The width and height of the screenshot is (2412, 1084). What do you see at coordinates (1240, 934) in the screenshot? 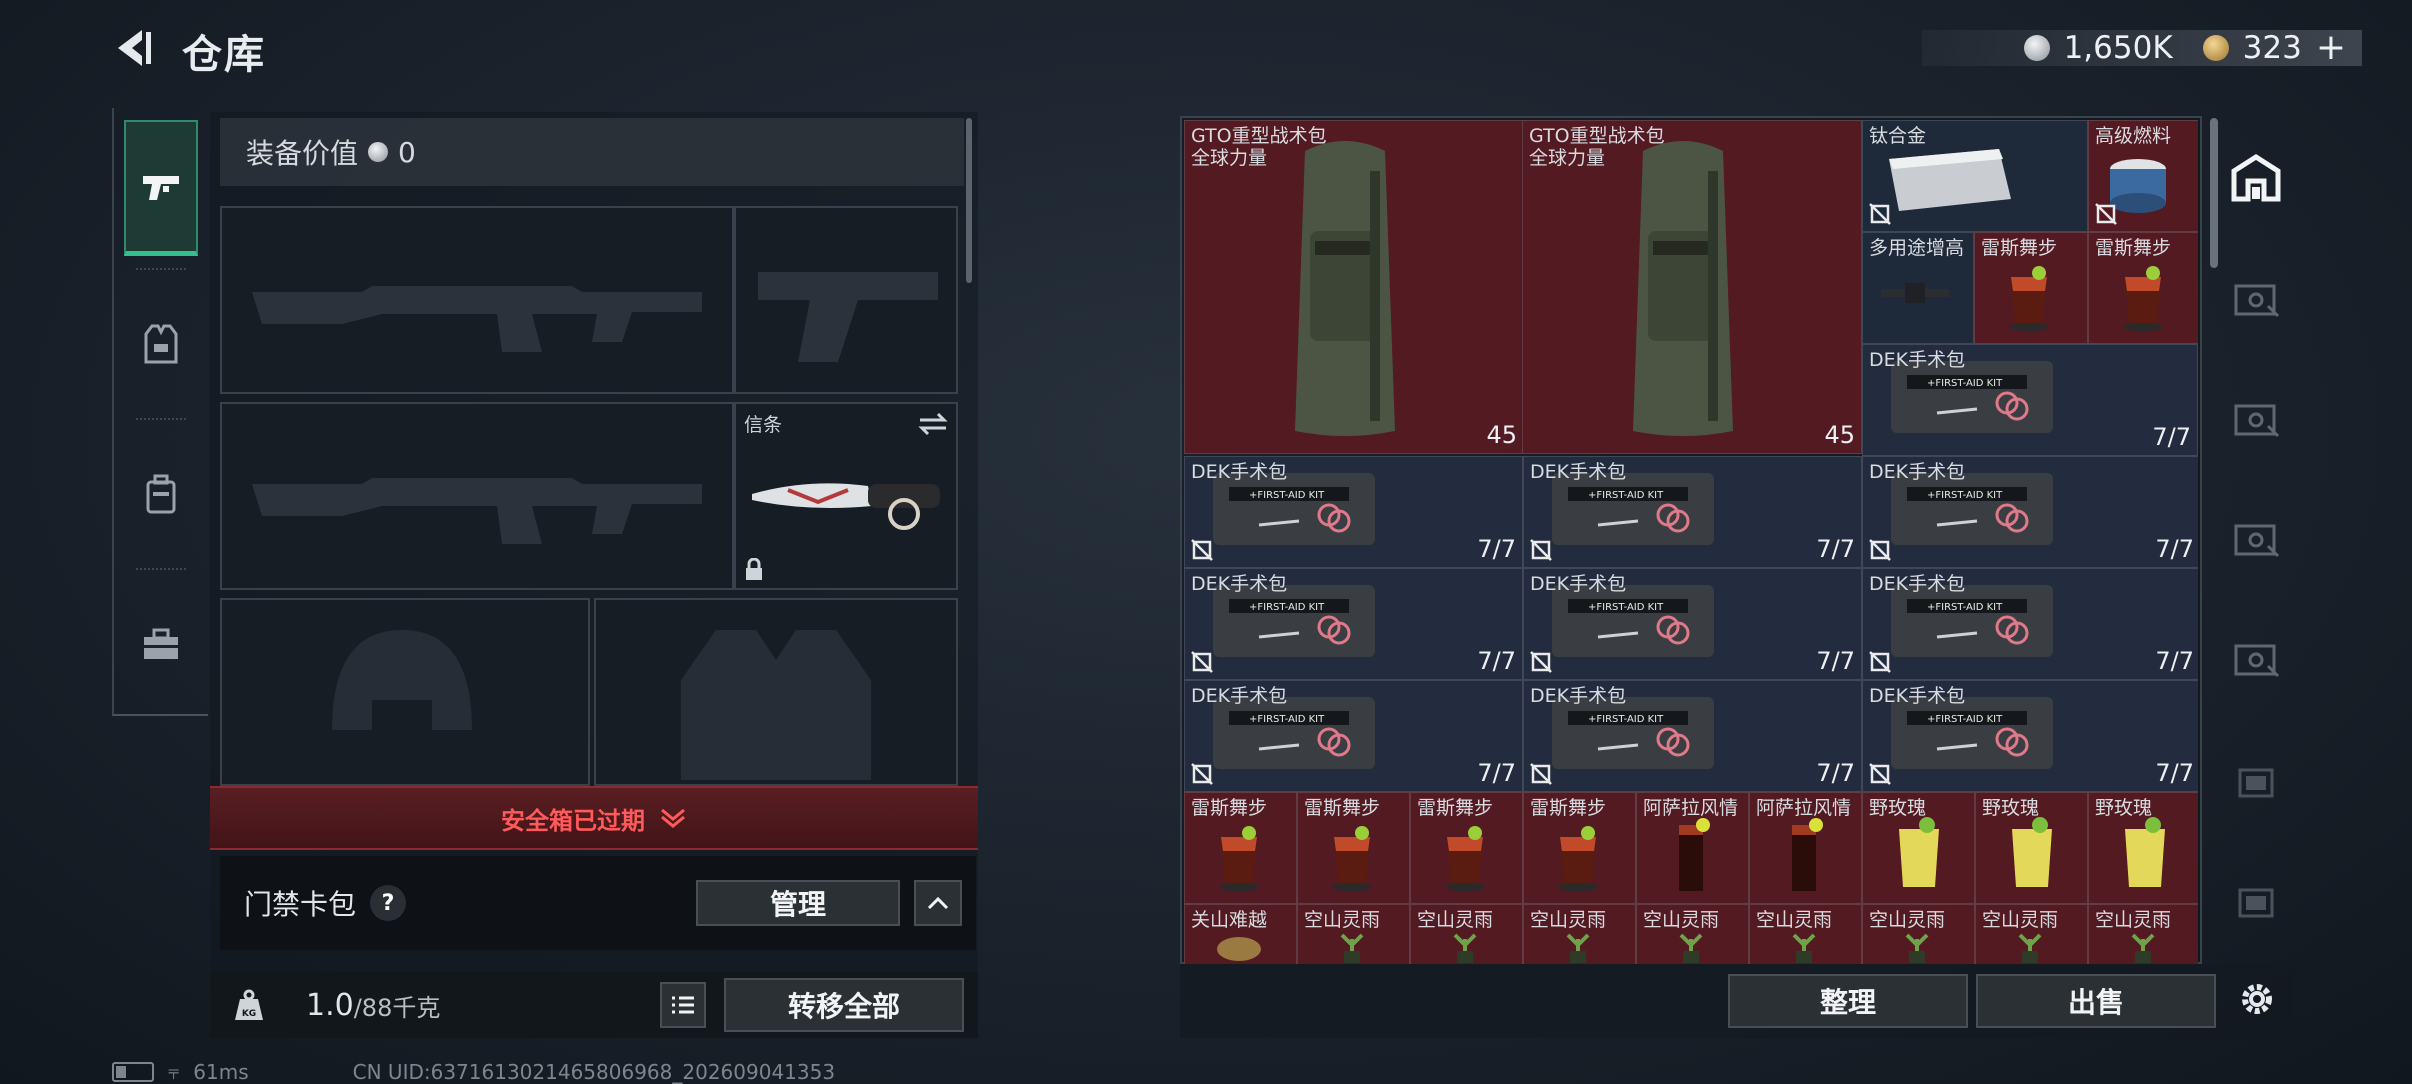
I see `food-item: 关山难越` at bounding box center [1240, 934].